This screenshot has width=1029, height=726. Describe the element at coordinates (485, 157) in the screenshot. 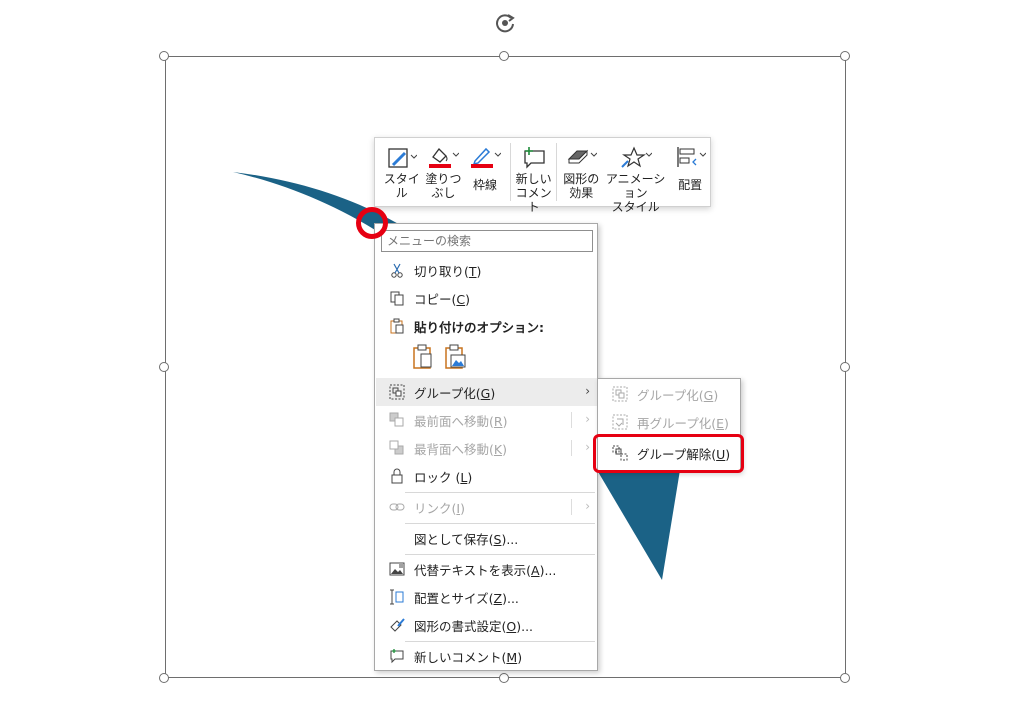

I see `pen-outline-icon` at that location.